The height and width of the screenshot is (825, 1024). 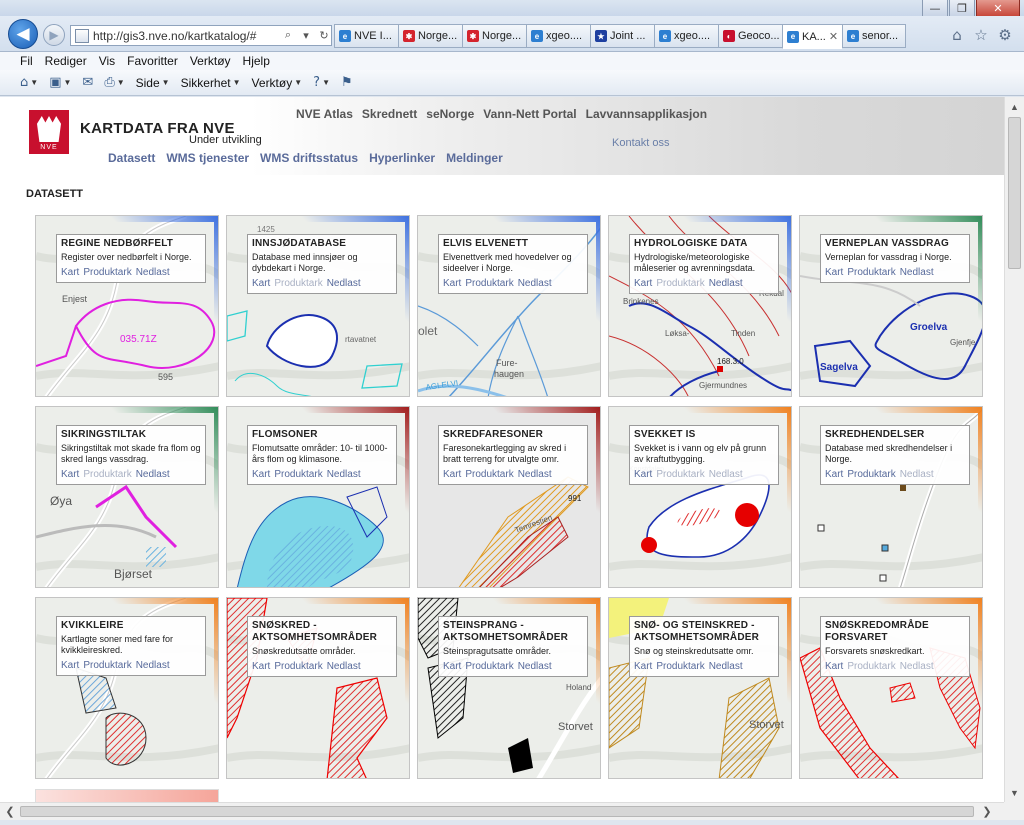 What do you see at coordinates (185, 36) in the screenshot?
I see `address-text: http://gis3.nve.no/kartkatalog/#` at bounding box center [185, 36].